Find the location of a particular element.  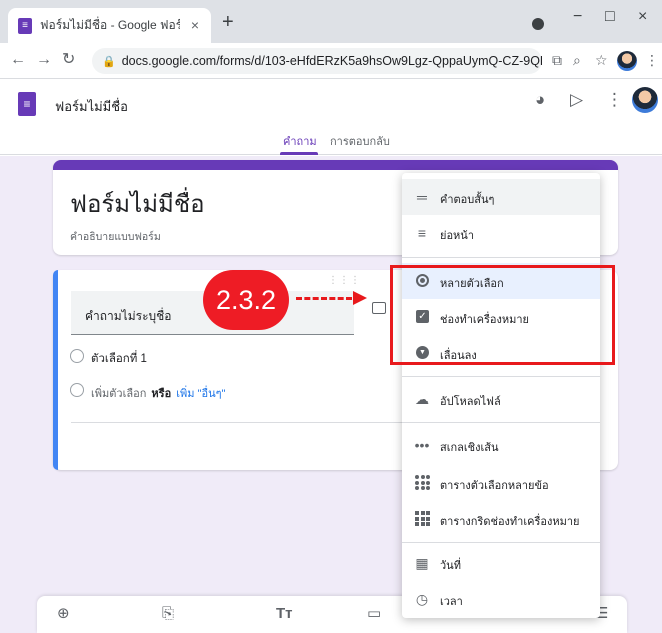

profile-avatar is located at coordinates (627, 61).